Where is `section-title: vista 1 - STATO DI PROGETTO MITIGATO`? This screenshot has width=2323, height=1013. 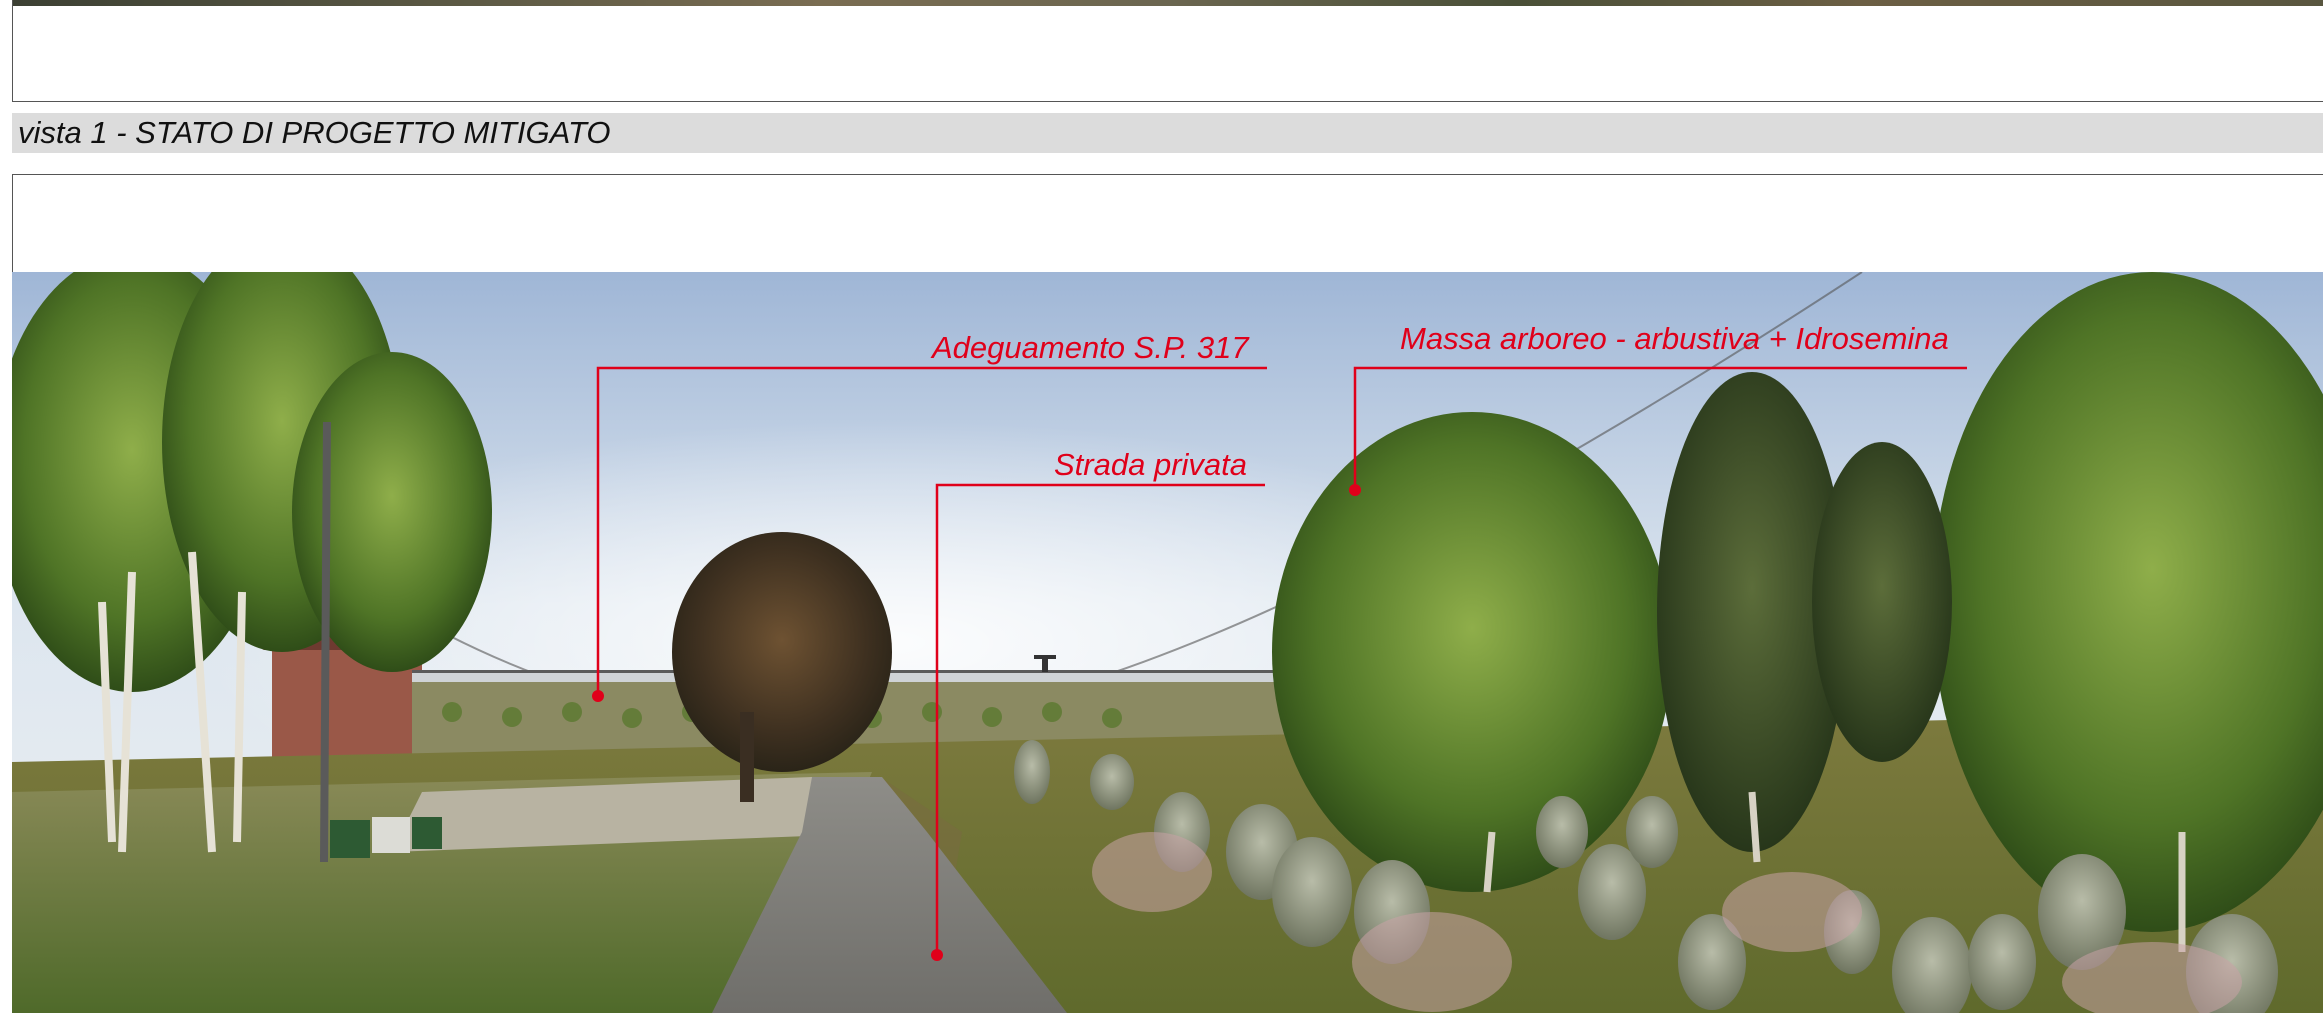
section-title: vista 1 - STATO DI PROGETTO MITIGATO is located at coordinates (314, 132).